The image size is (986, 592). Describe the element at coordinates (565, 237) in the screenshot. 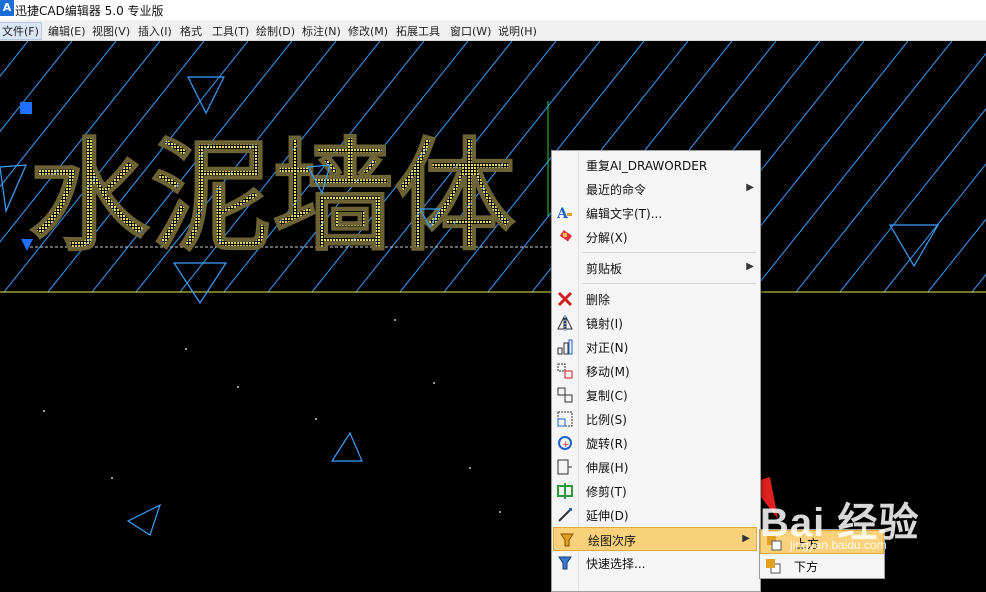

I see `explode-icon` at that location.